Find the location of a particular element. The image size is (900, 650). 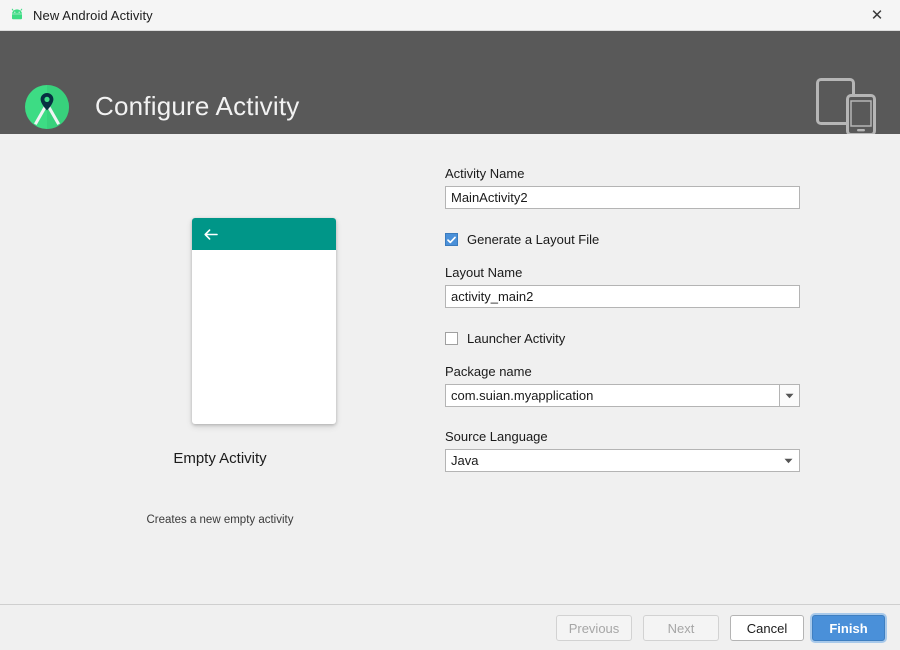

generate-layout-label: Generate a Layout File is located at coordinates (533, 239).